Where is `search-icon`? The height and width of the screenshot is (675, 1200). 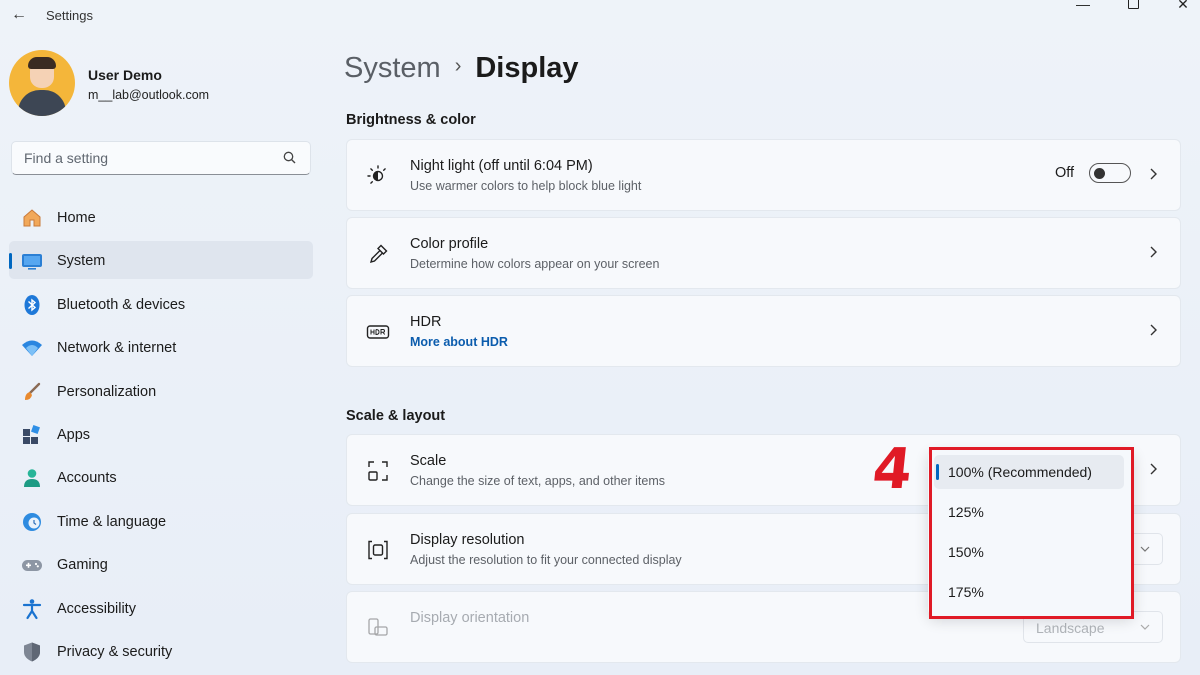
search-icon is located at coordinates (290, 158).